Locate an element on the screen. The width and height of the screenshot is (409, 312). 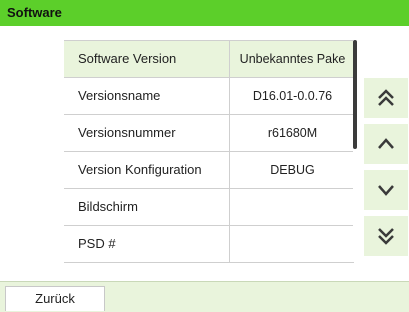
row-label: Software Version is located at coordinates (147, 59).